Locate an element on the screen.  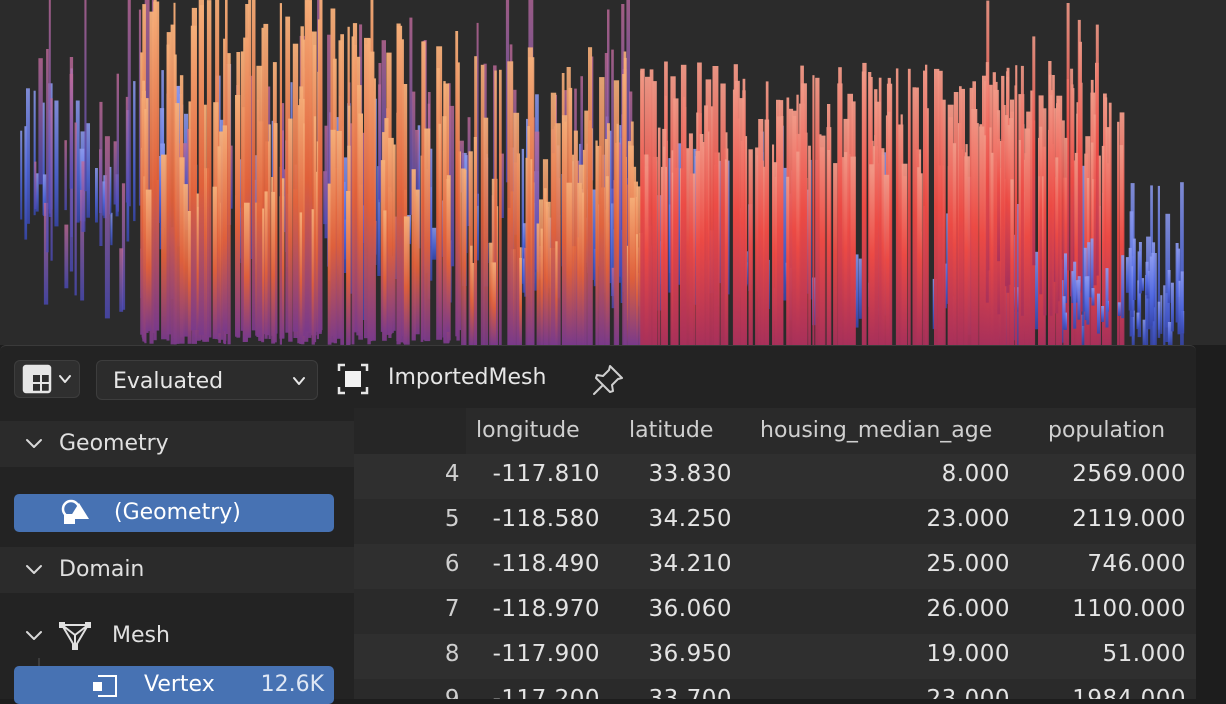
pin-icon is located at coordinates (608, 380).